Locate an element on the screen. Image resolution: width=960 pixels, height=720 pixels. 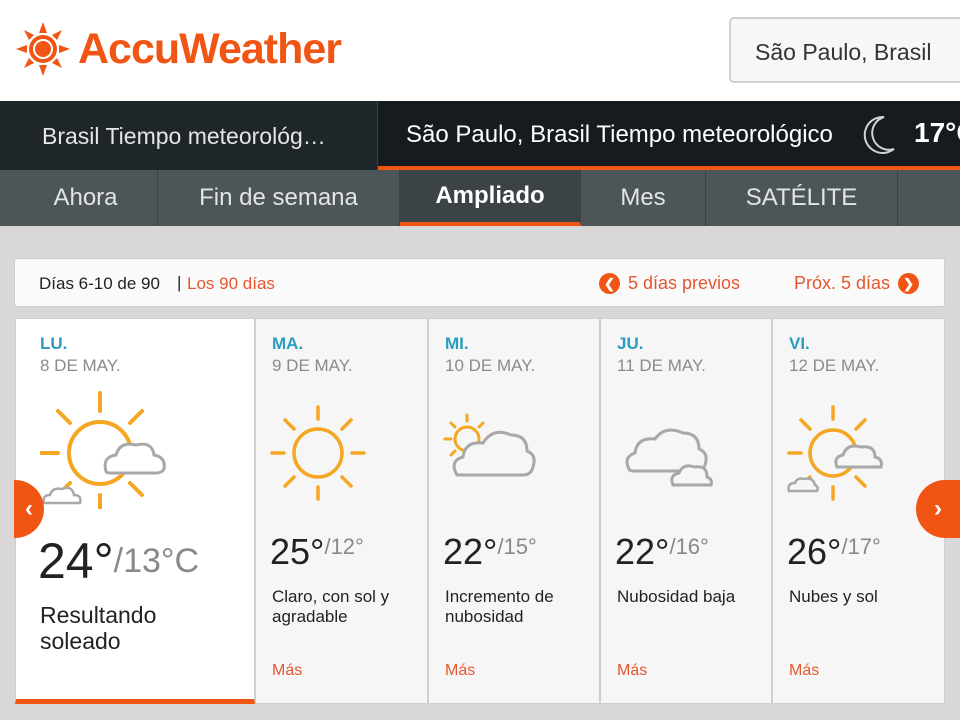
low-temp: /17° is located at coordinates (861, 546).